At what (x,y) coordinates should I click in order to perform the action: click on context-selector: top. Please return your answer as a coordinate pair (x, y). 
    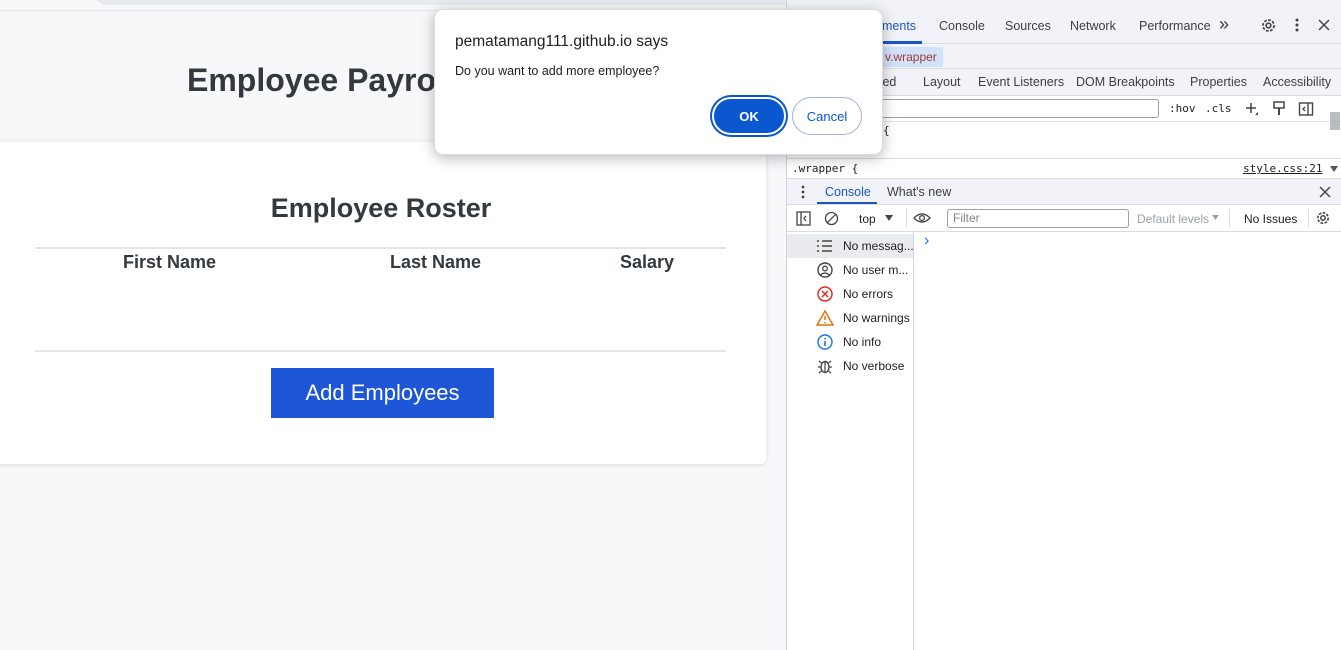
    Looking at the image, I should click on (867, 219).